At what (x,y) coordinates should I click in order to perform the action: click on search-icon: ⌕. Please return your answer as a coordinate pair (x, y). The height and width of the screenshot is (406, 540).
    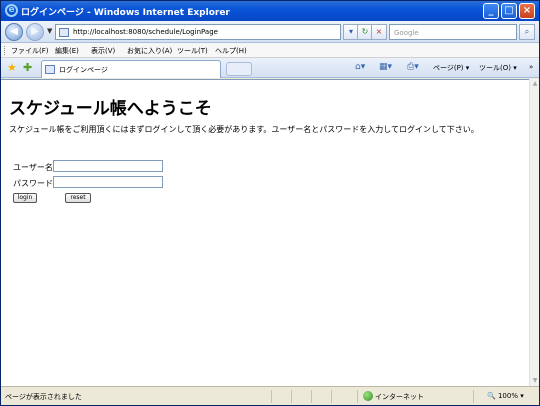
    Looking at the image, I should click on (527, 32).